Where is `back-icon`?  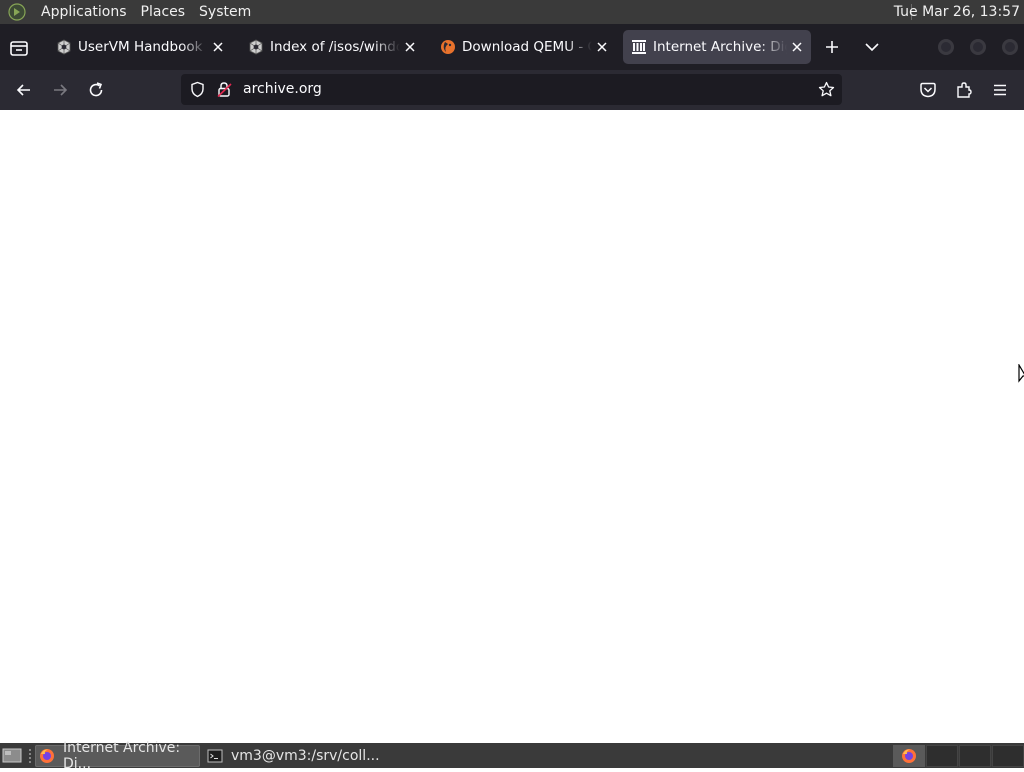
back-icon is located at coordinates (24, 90).